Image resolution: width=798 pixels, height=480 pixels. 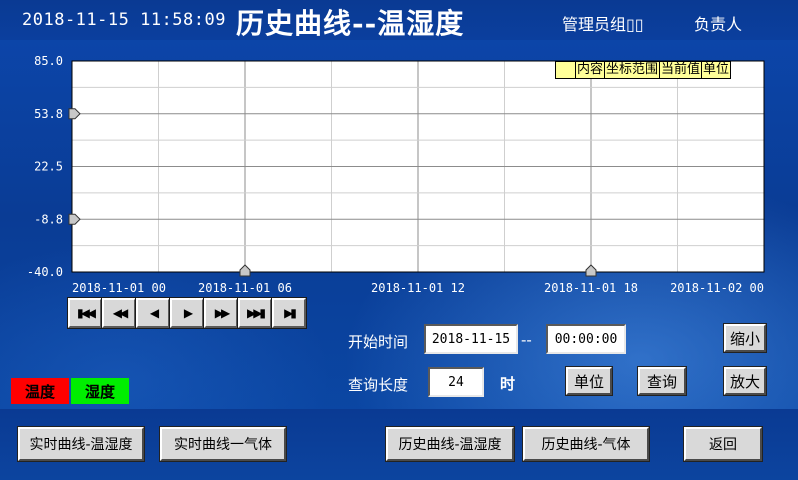 What do you see at coordinates (40, 391) in the screenshot?
I see `temperature-tag: 温度` at bounding box center [40, 391].